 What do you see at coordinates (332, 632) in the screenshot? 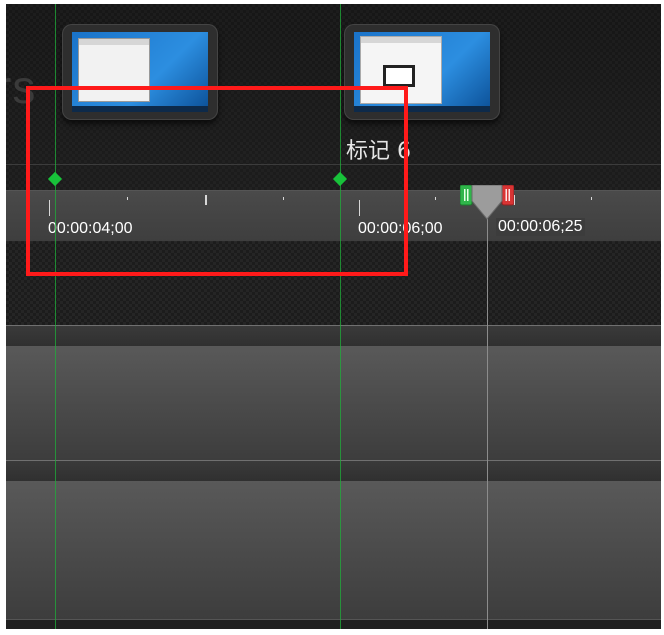
I see `frame-border-bottom` at bounding box center [332, 632].